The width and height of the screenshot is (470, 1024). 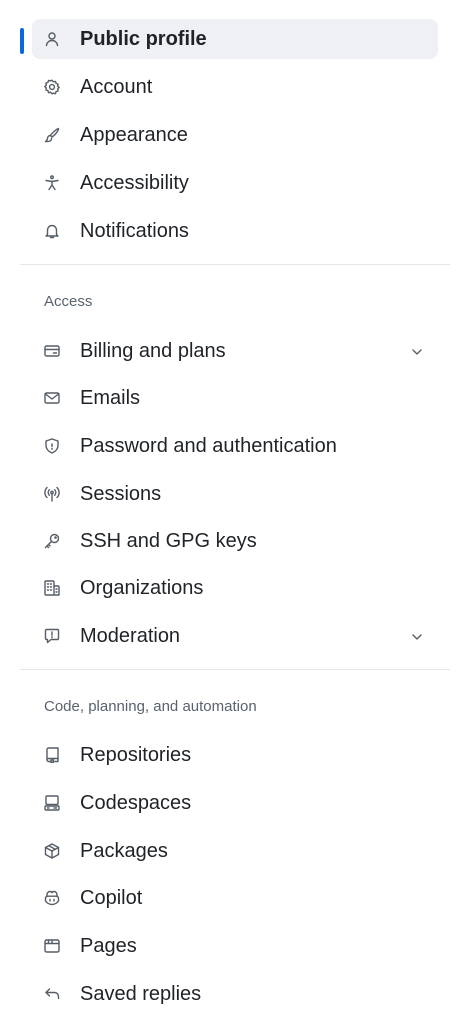 I want to click on nav-item-label: SSH and GPG keys, so click(x=168, y=541).